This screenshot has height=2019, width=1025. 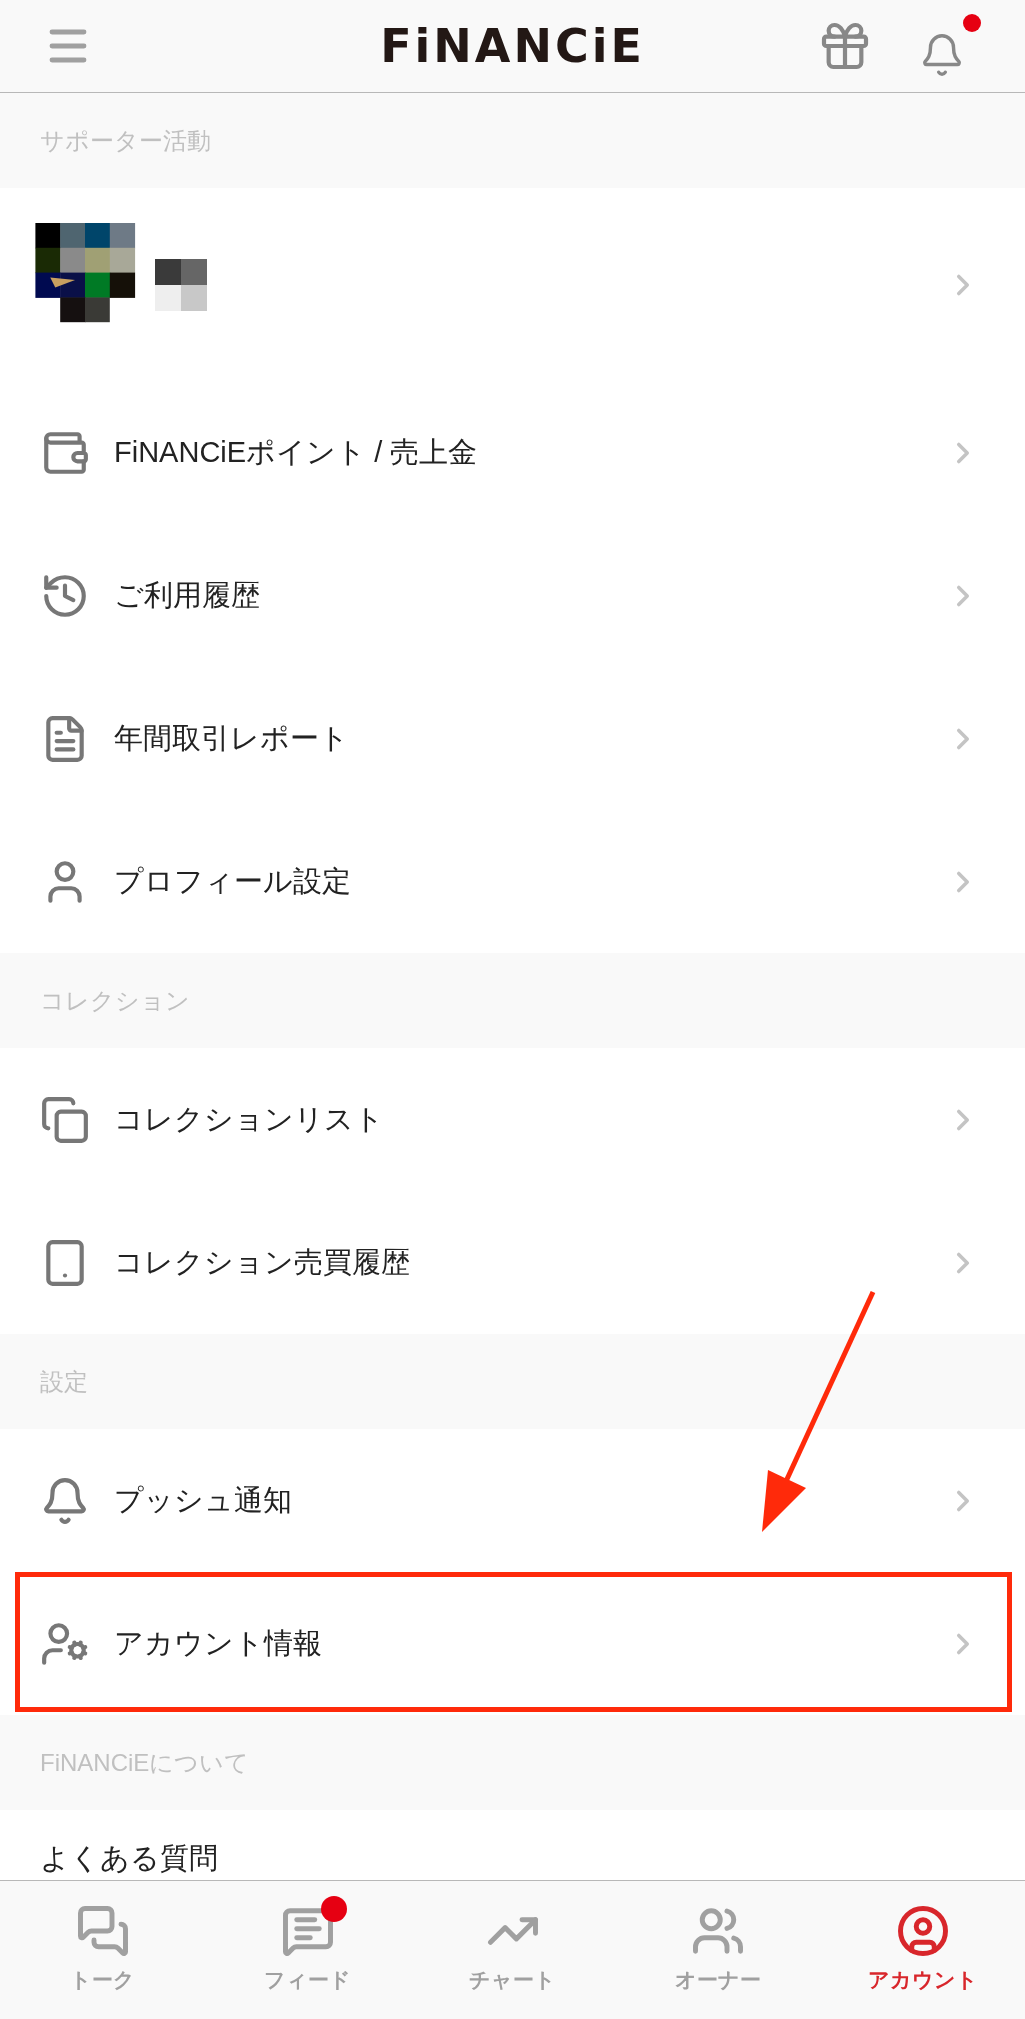 I want to click on tab: アカウント, so click(x=922, y=1950).